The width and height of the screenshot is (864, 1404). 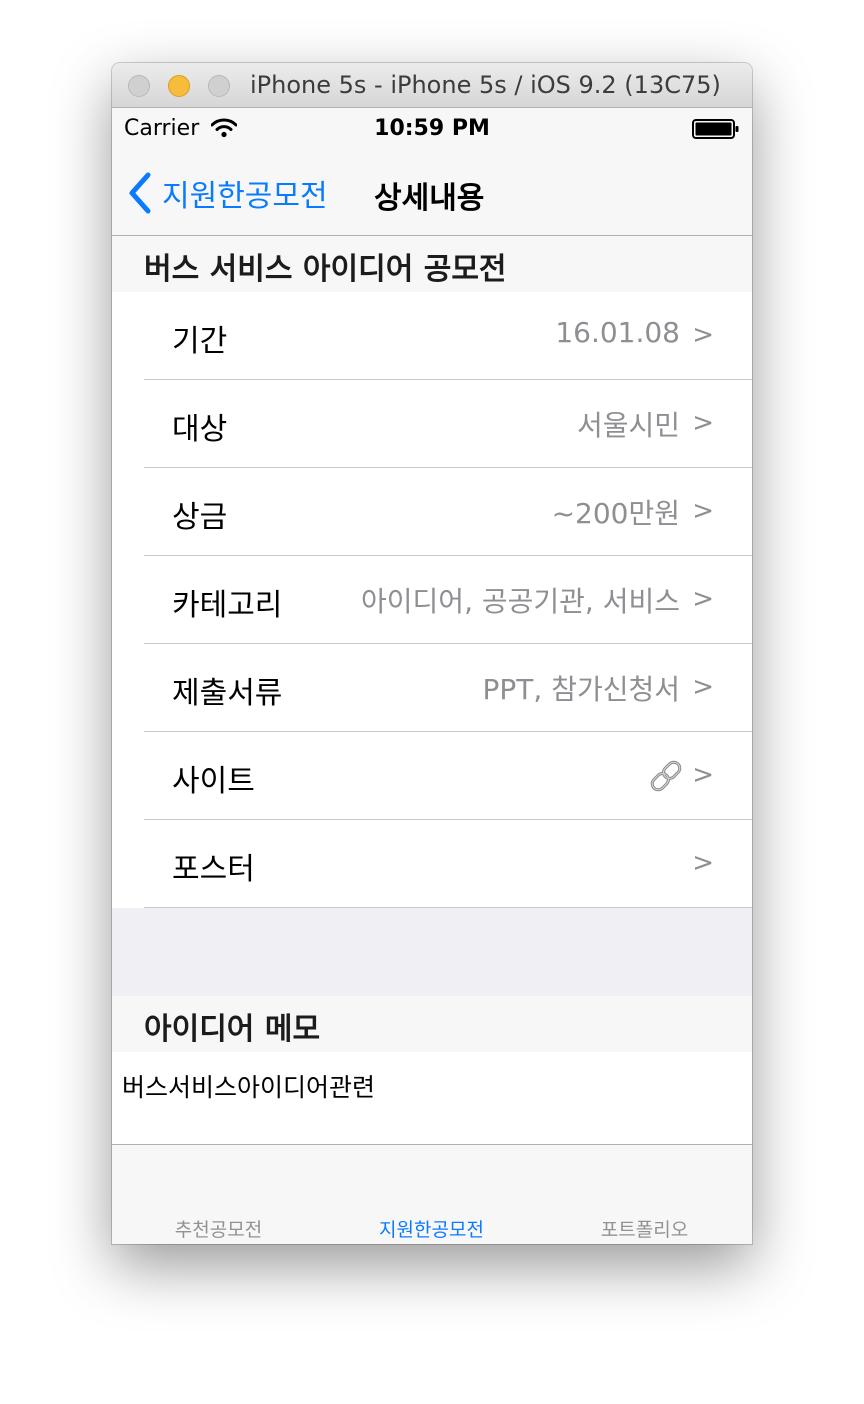 I want to click on row-value: 아이디어, 공공기관, 서비스, so click(x=520, y=601).